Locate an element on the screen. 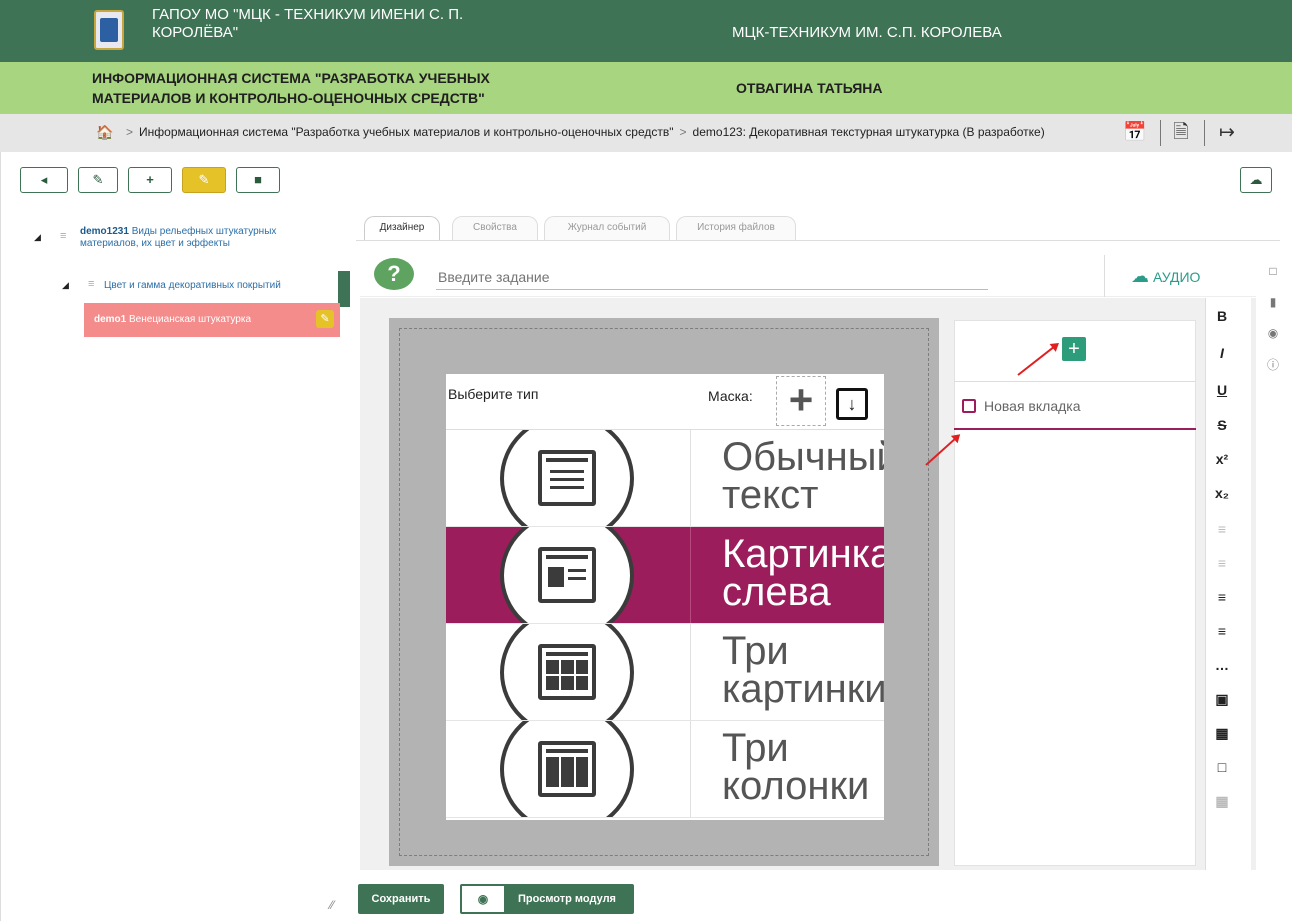  image-icon: ▦ is located at coordinates (1222, 733).